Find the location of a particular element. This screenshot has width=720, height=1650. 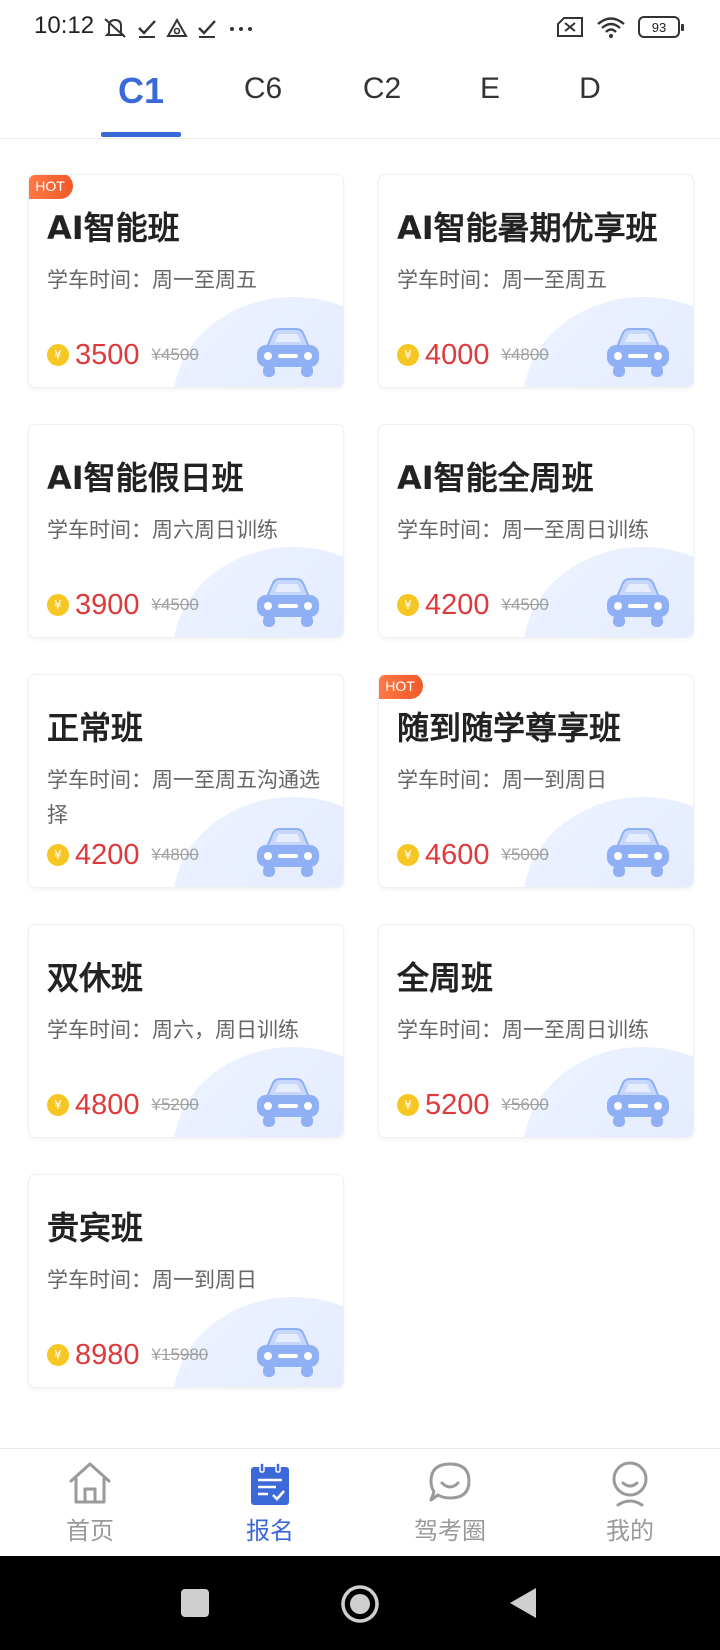

nav-profile: 我的 is located at coordinates (630, 1507).